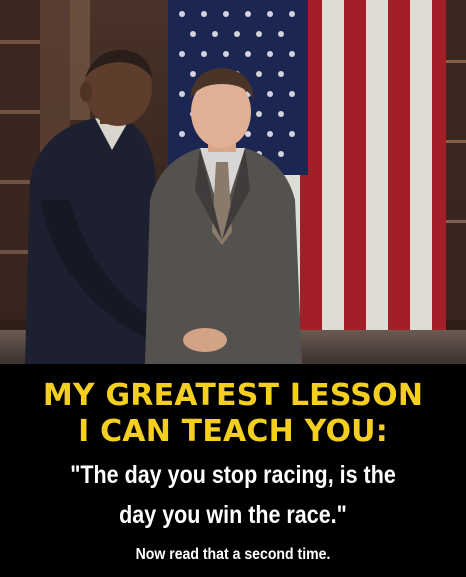 This screenshot has height=577, width=466. I want to click on headline-line-1: MY GREATEST LESSON, so click(233, 395).